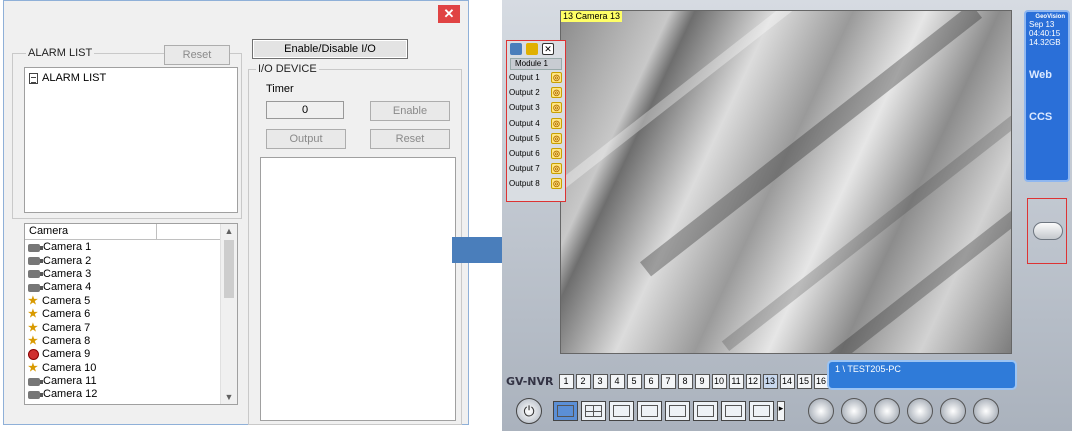 This screenshot has width=1072, height=431. I want to click on camera-list-item: ★ Camera 10, so click(122, 368).